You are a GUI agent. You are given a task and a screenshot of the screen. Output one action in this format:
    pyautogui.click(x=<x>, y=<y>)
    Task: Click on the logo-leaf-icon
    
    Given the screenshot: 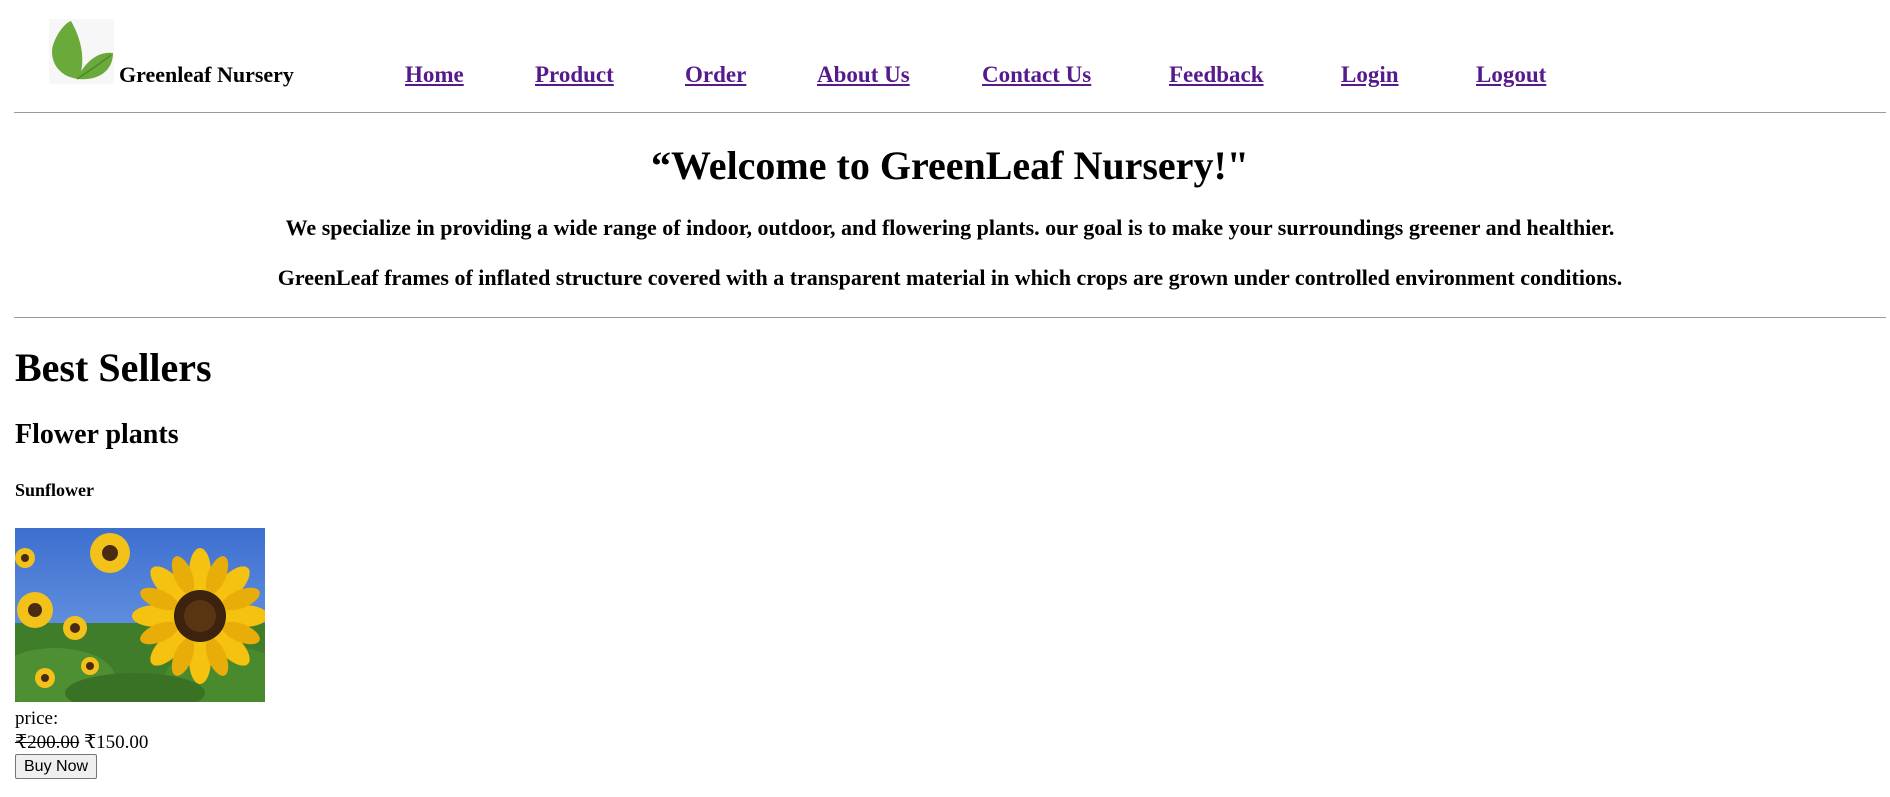 What is the action you would take?
    pyautogui.click(x=81, y=51)
    